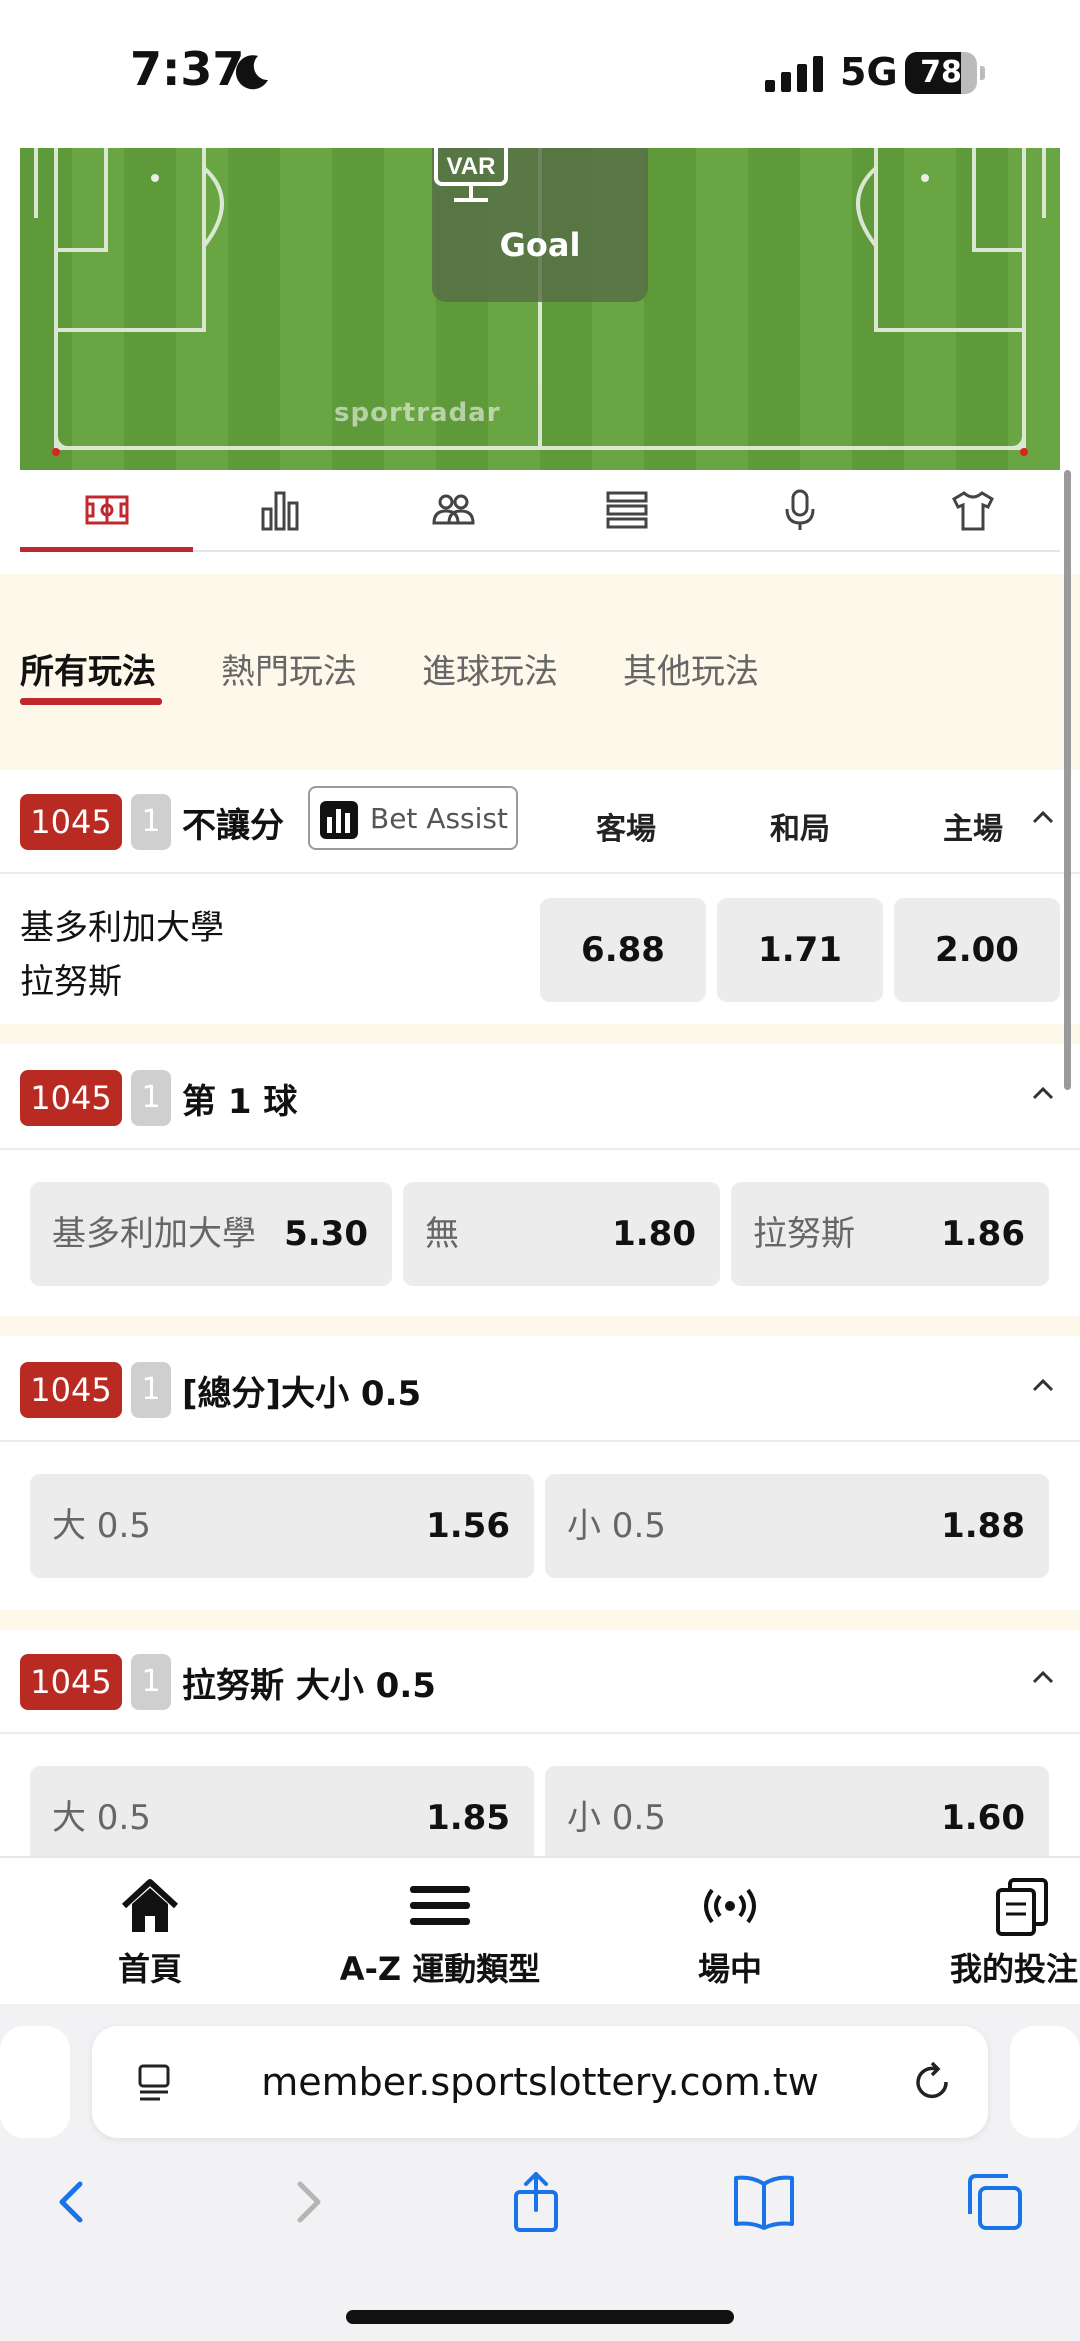  I want to click on previous-tab-preview, so click(35, 2082).